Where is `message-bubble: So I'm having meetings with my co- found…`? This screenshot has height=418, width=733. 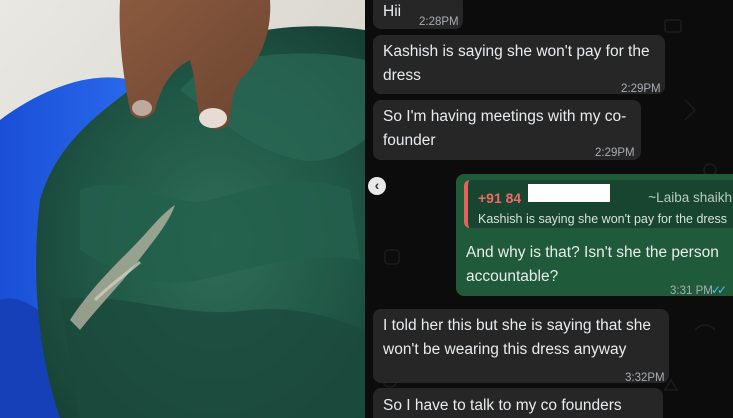 message-bubble: So I'm having meetings with my co- found… is located at coordinates (507, 130).